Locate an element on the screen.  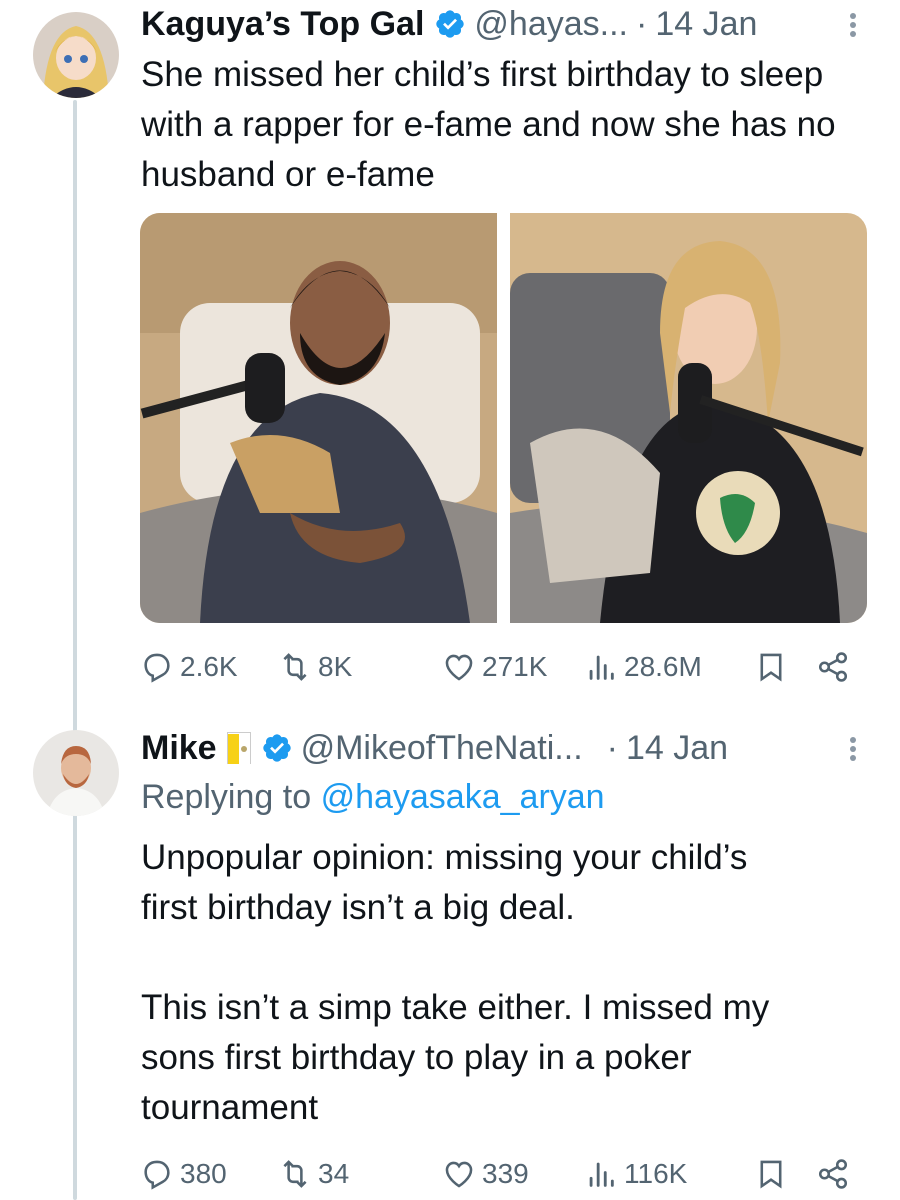
views-count: 116K is located at coordinates (656, 1173).